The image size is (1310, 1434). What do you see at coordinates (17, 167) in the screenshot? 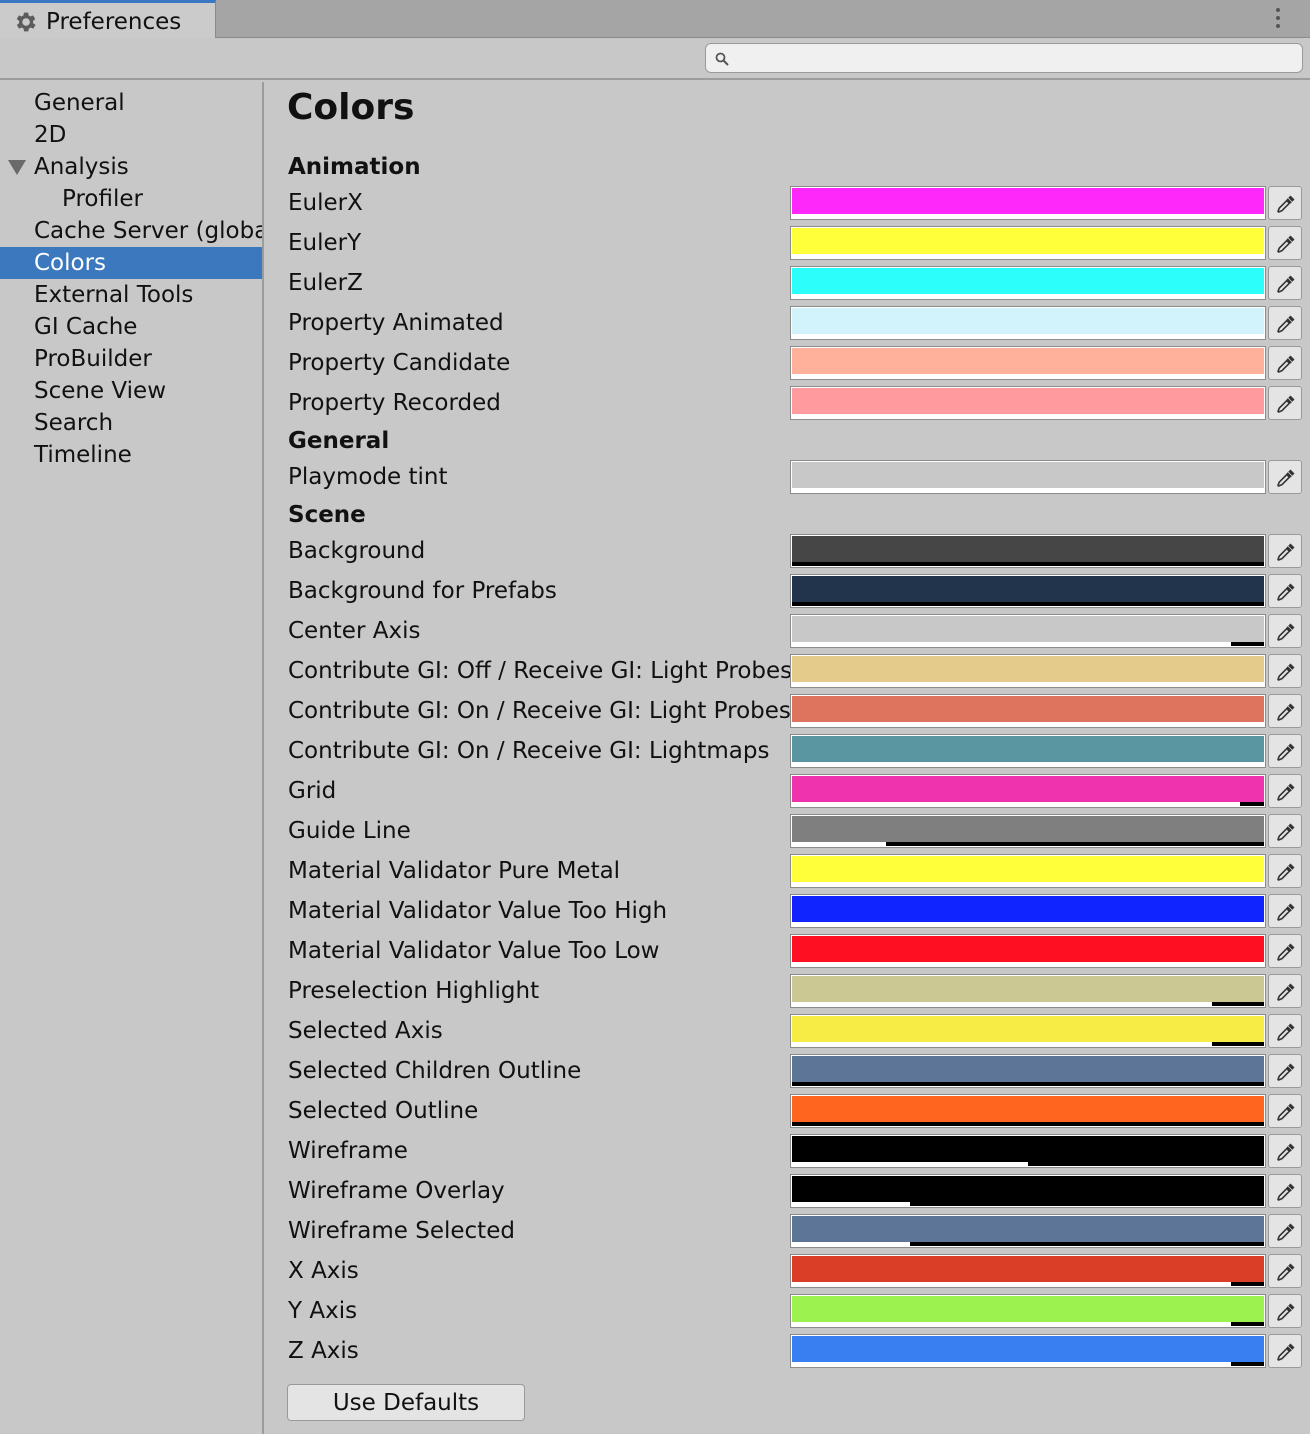
I see `foldout-arrow-icon` at bounding box center [17, 167].